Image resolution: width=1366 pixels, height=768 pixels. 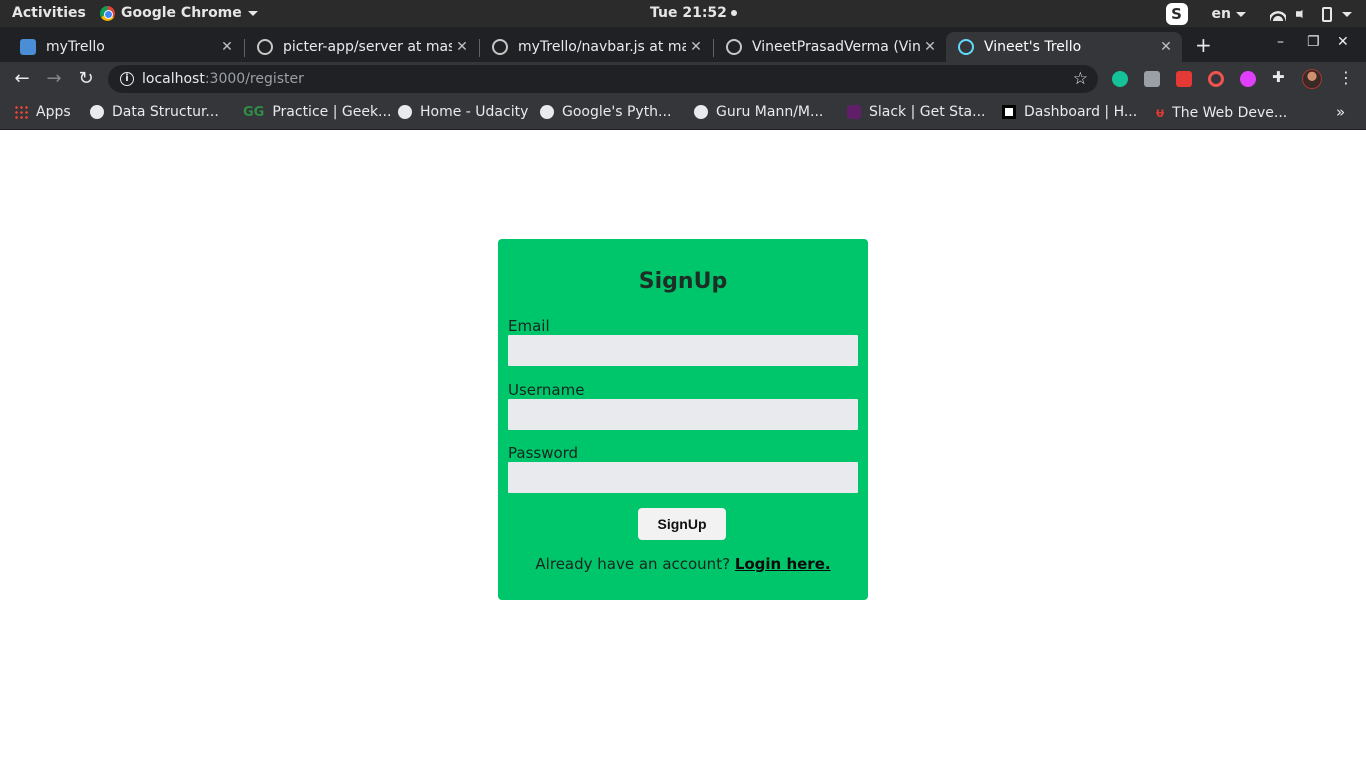 I want to click on system-tray: S en, so click(x=1258, y=14).